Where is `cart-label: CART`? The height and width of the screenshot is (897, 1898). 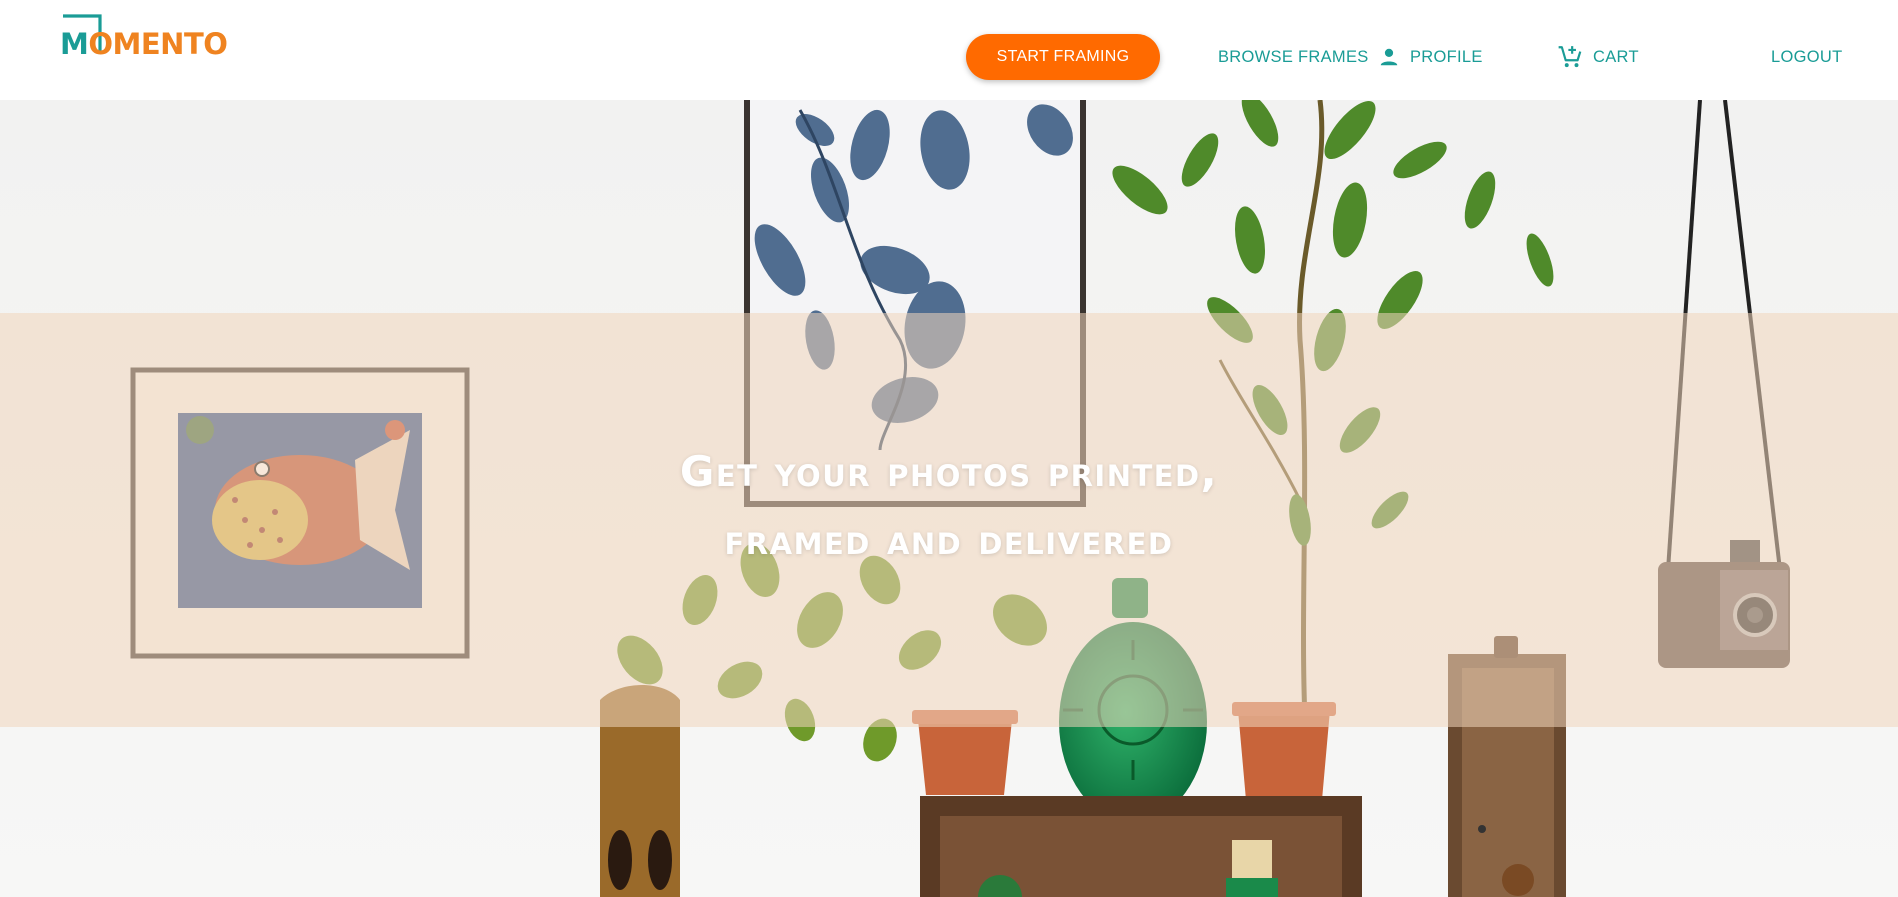
cart-label: CART is located at coordinates (1616, 56).